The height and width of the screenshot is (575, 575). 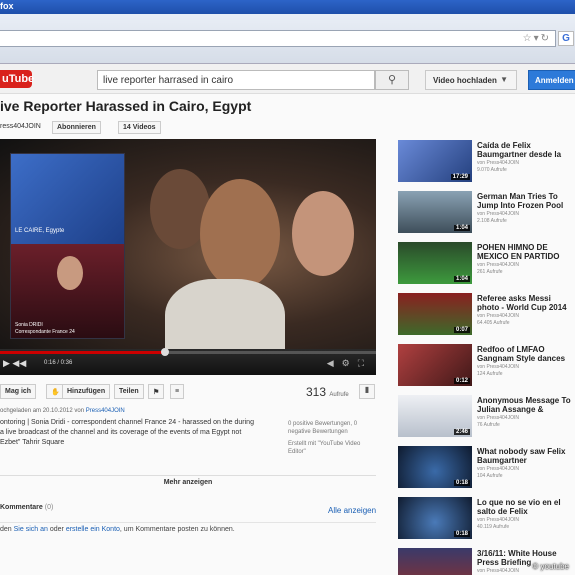 I want to click on video-thumbnail: 0:07, so click(x=435, y=314).